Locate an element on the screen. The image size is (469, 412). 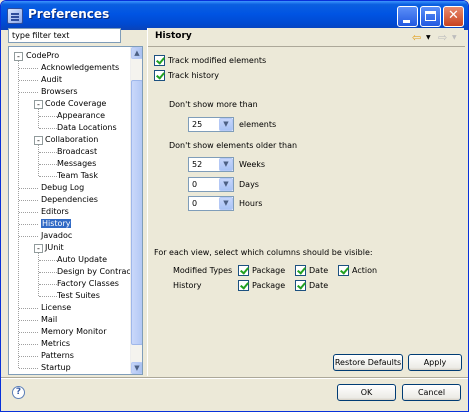
chevron-up-icon: ▲ is located at coordinates (137, 53).